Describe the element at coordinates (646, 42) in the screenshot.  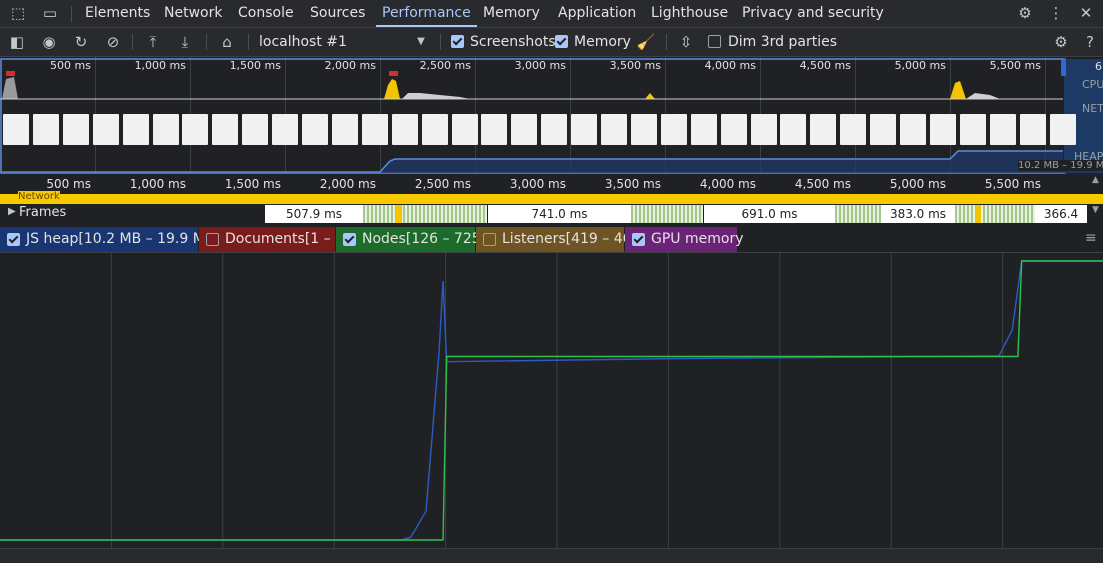
I see `garbage-collect-icon: 🧹` at that location.